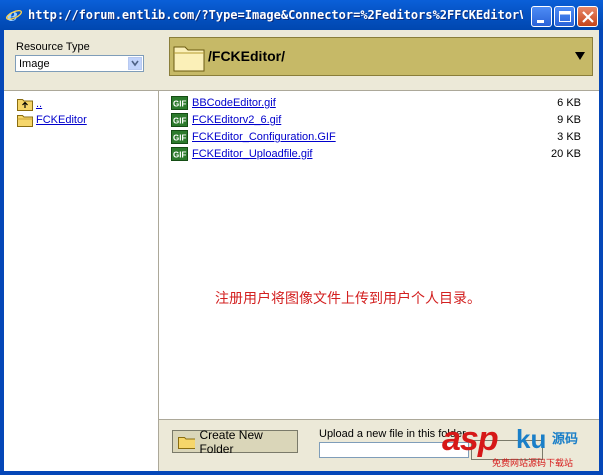  I want to click on current-path-selector: /FCKEditor/, so click(381, 56).